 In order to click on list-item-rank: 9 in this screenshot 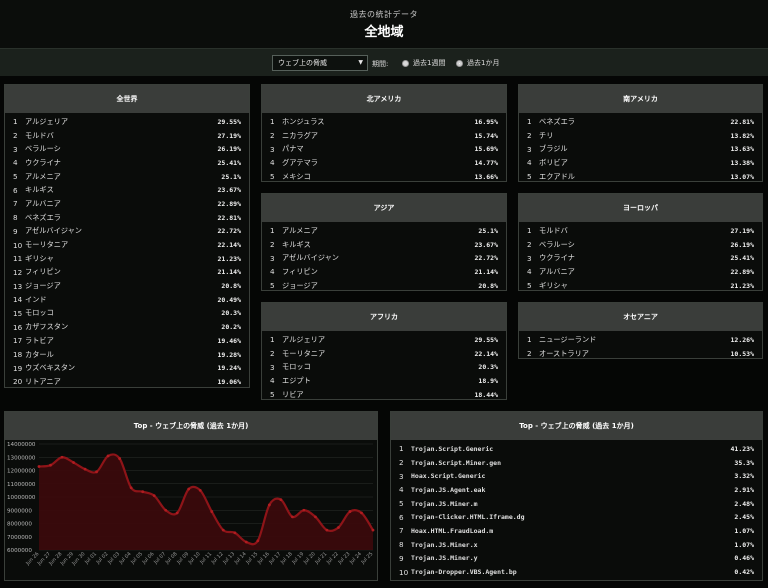, I will do `click(401, 558)`.